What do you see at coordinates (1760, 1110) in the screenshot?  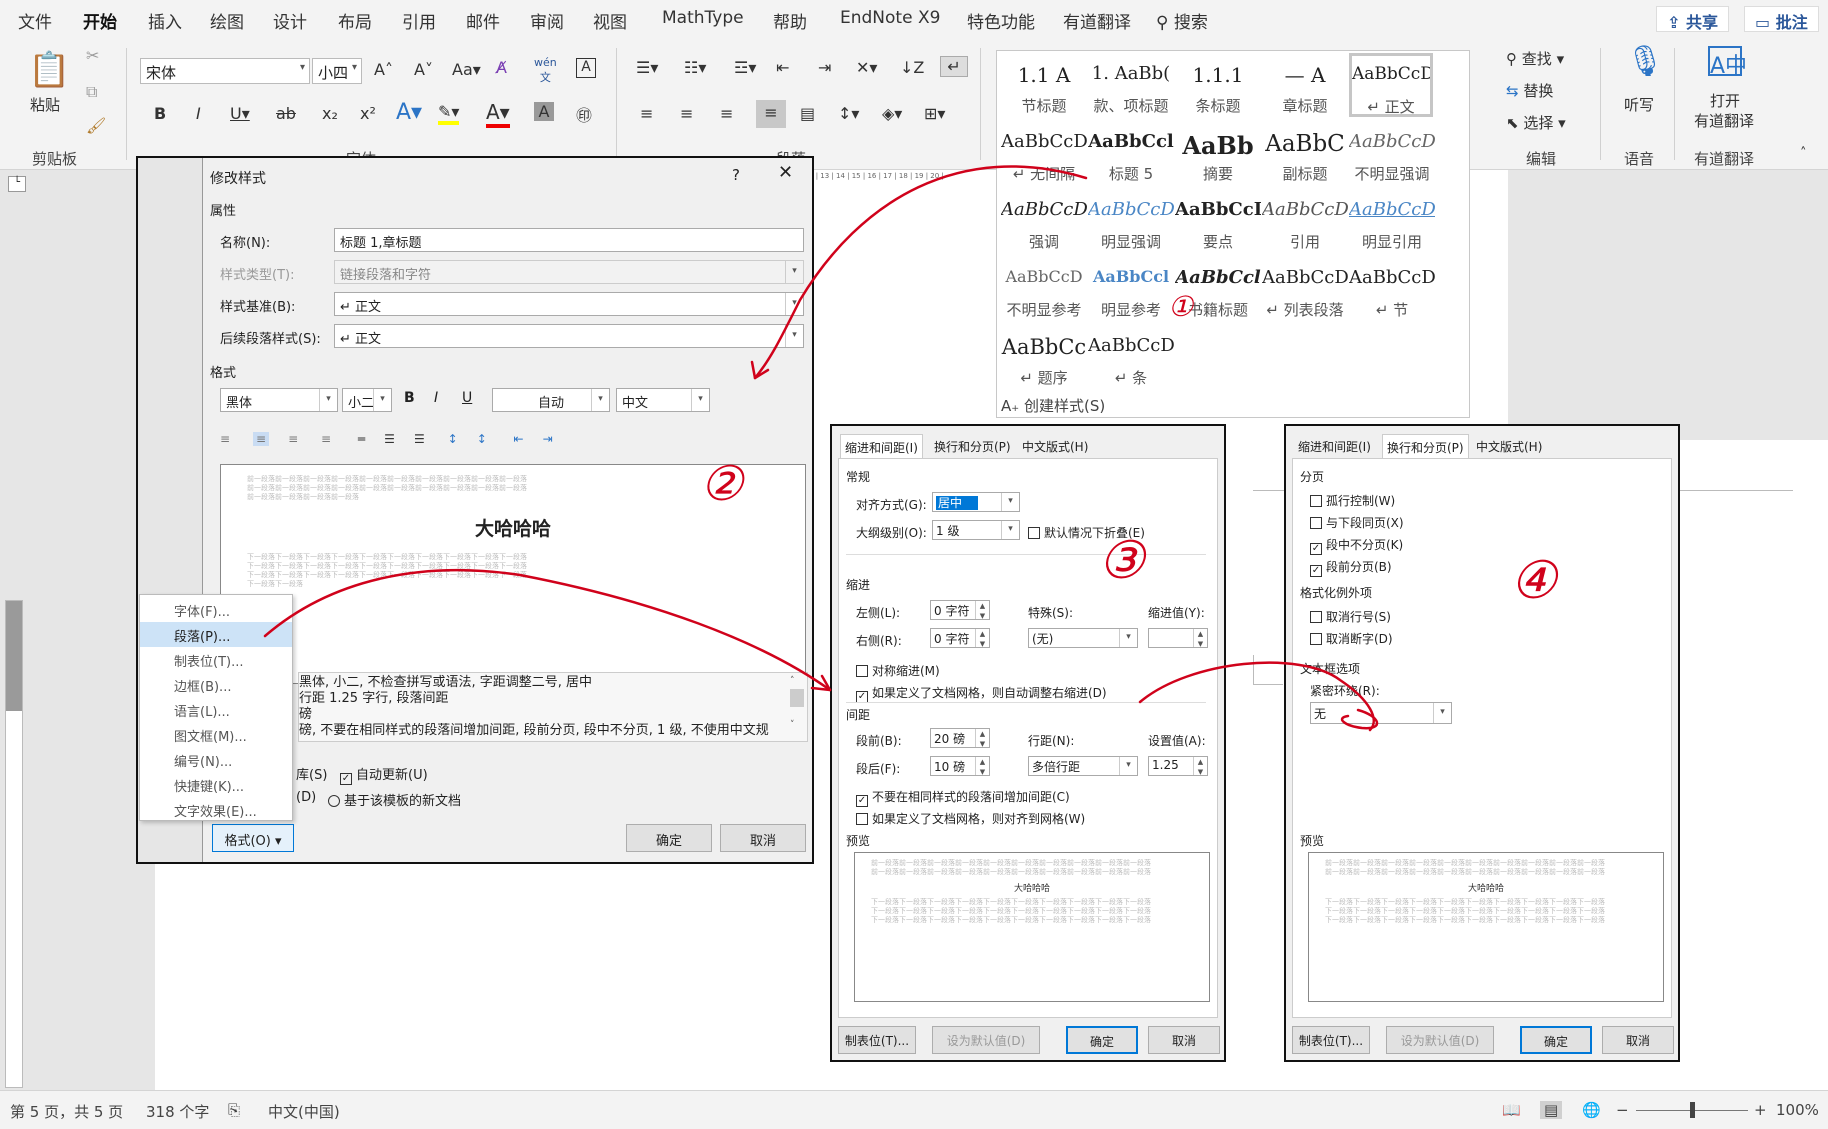 I see `zoom-in-icon: +` at bounding box center [1760, 1110].